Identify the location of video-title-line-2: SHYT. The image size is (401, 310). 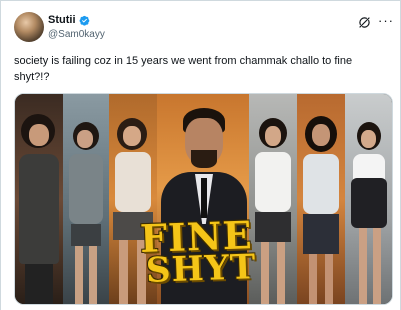
(201, 269).